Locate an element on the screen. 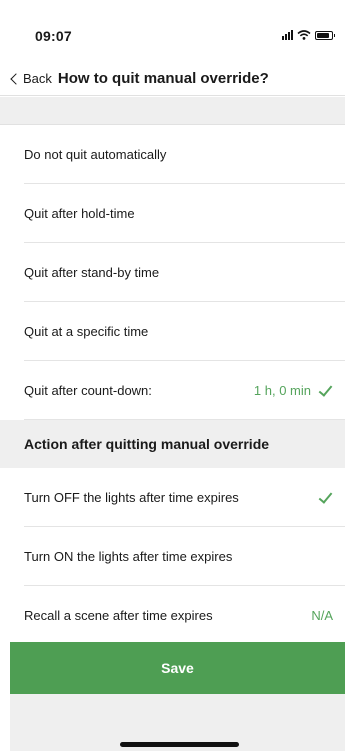 The height and width of the screenshot is (751, 345). status-bar: 09:07 is located at coordinates (172, 31).